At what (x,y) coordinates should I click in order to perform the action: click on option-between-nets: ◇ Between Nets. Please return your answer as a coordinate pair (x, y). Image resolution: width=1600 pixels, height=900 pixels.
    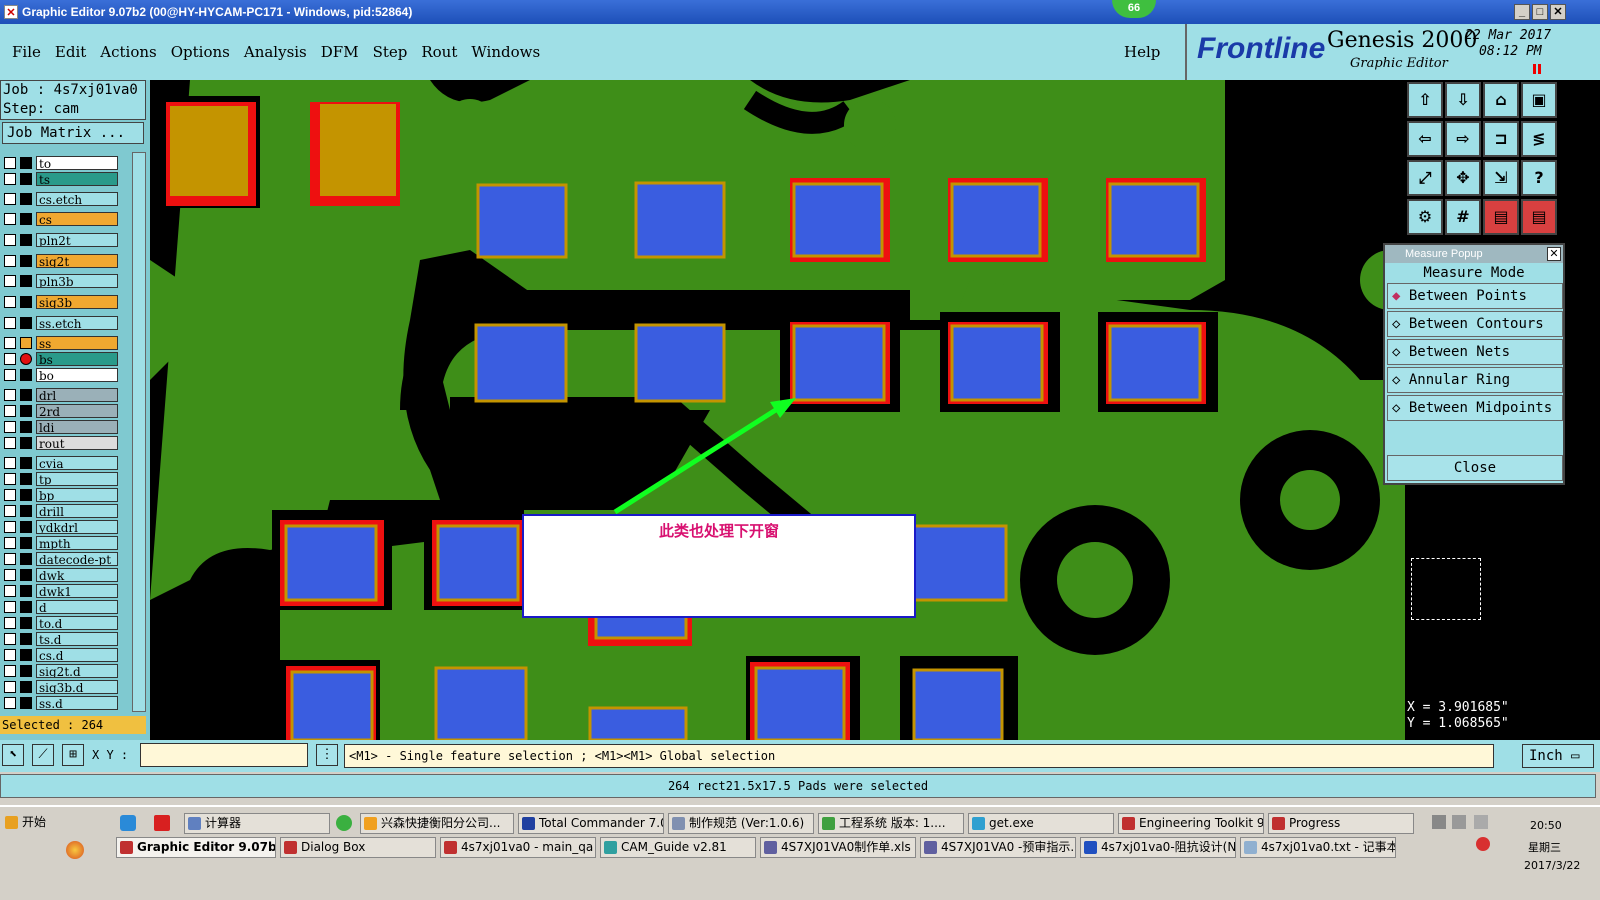
    Looking at the image, I should click on (1475, 352).